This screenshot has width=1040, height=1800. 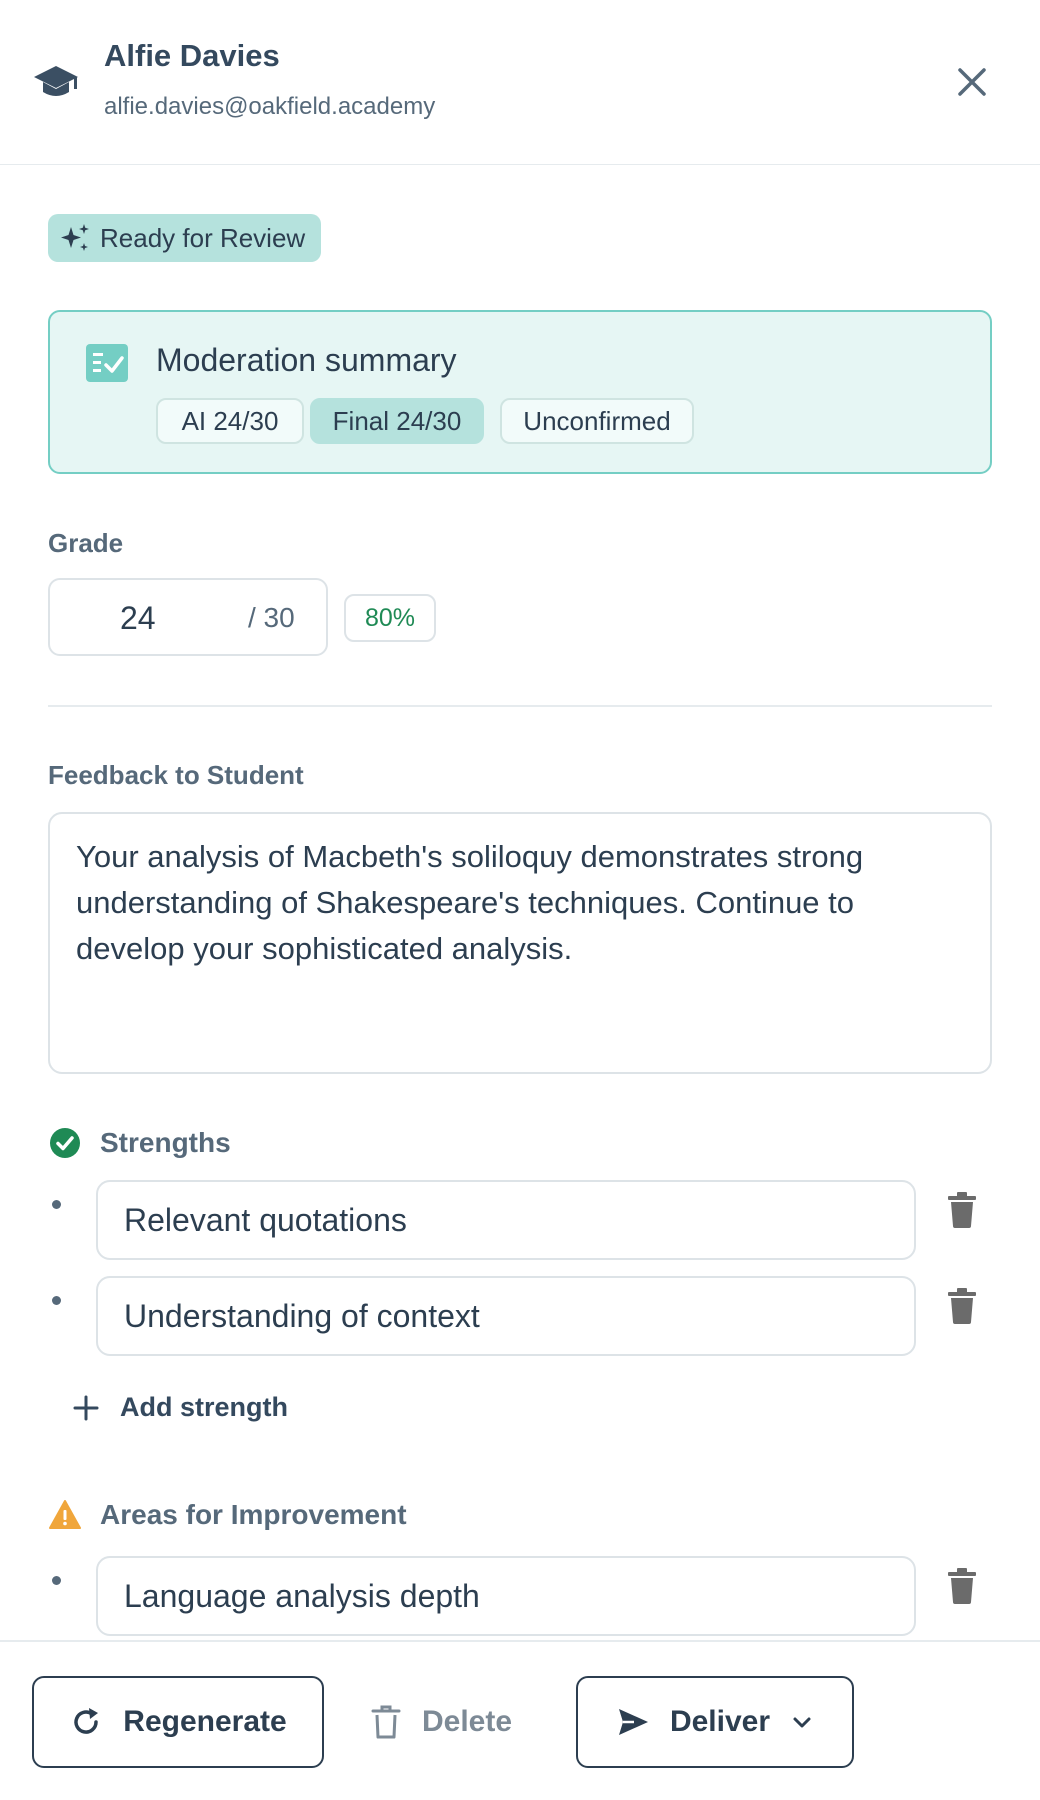 I want to click on chevron-down-icon, so click(x=802, y=1722).